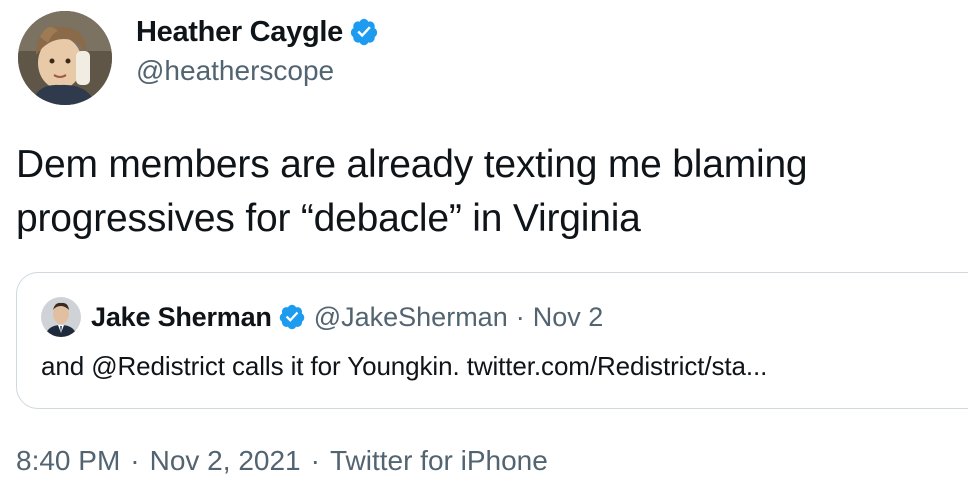  Describe the element at coordinates (65, 58) in the screenshot. I see `author-avatar` at that location.